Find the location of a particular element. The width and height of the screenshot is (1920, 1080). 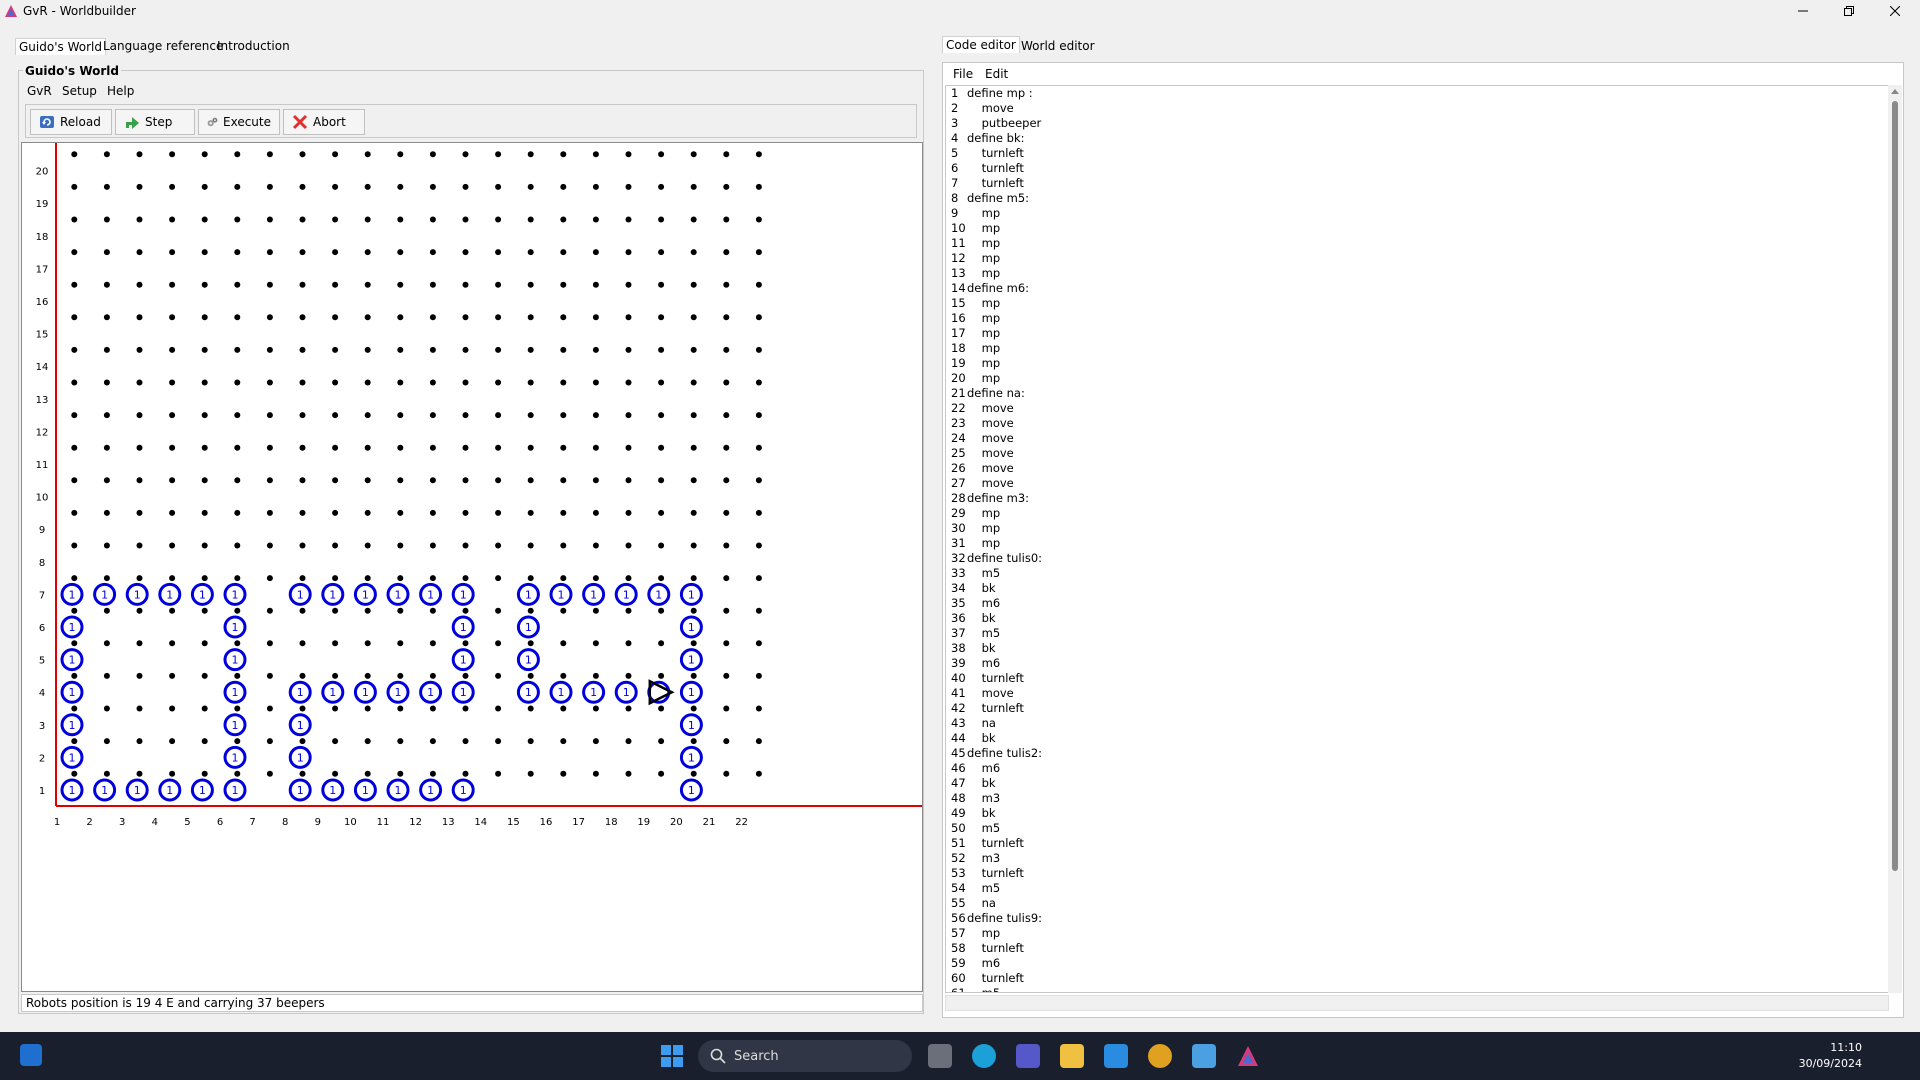

menu-help: Help is located at coordinates (120, 91).